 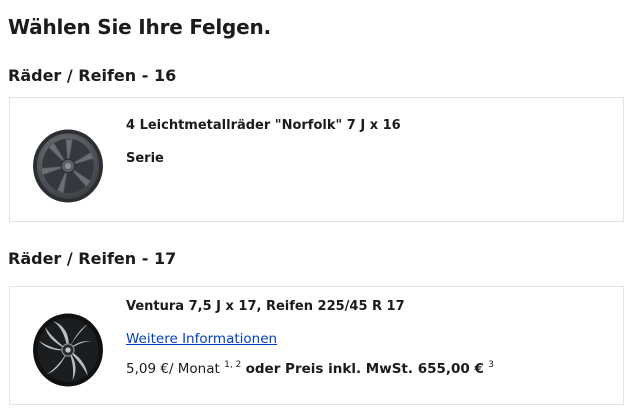 I want to click on monthly-footnote: 1, 2, so click(x=232, y=365).